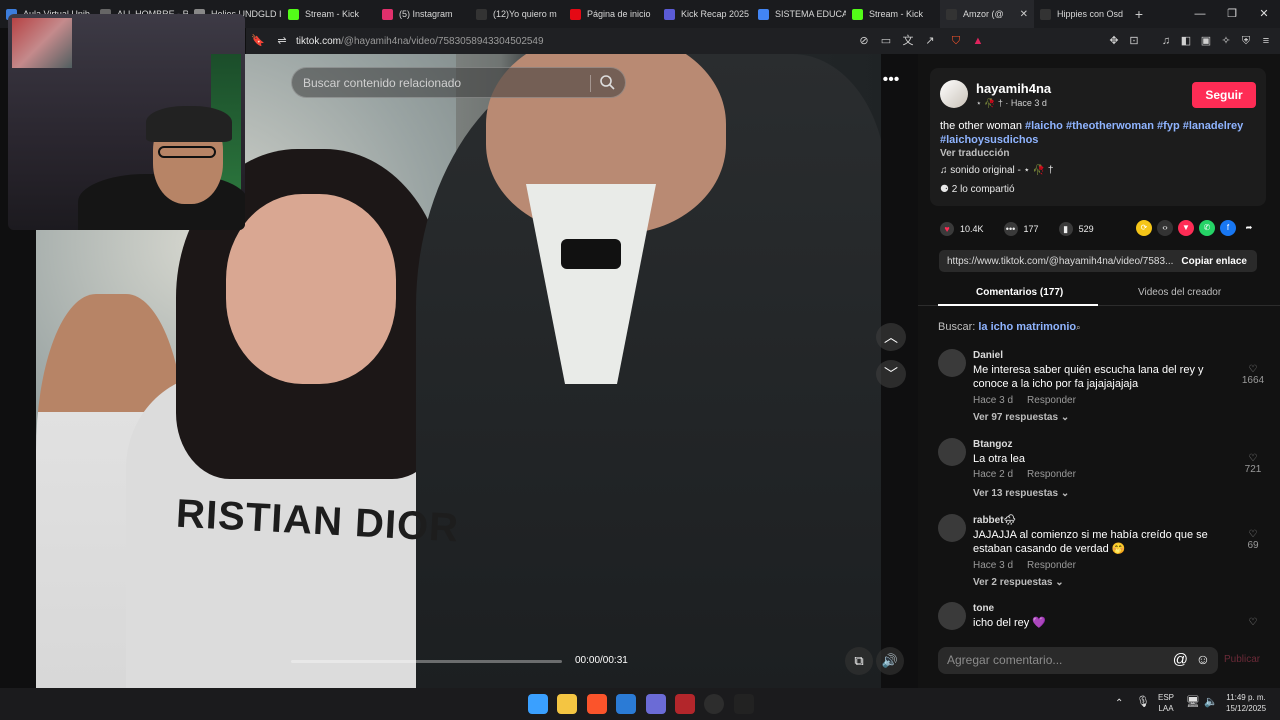 This screenshot has height=720, width=1280. I want to click on comment-like-button: ♡, so click(1253, 622).